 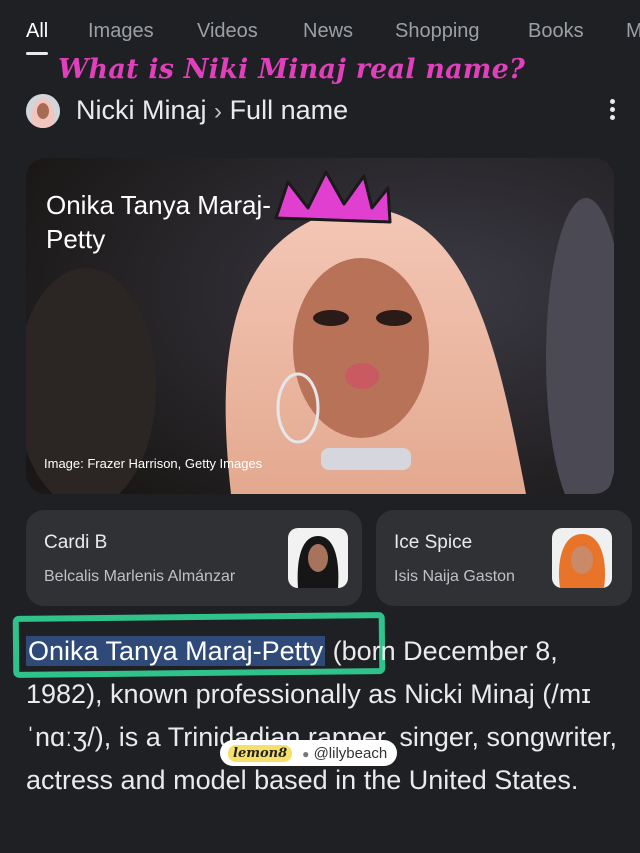 What do you see at coordinates (140, 576) in the screenshot?
I see `related-card-subtitle: Belcalis Marlenis Almánzar` at bounding box center [140, 576].